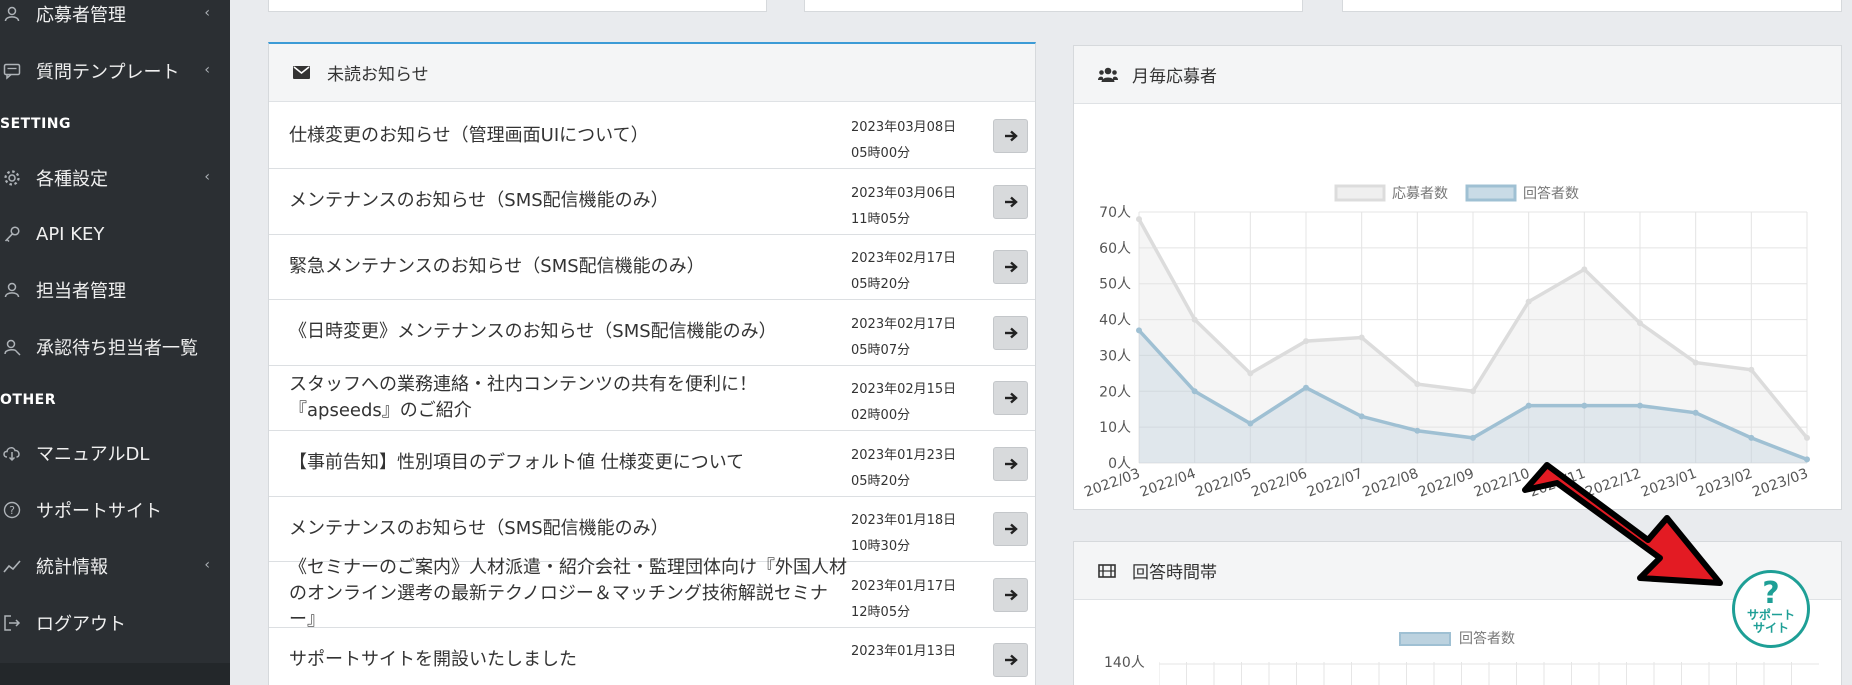  Describe the element at coordinates (569, 135) in the screenshot. I see `notice-title: 仕様変更のお知らせ（管理画面UIについて）` at that location.